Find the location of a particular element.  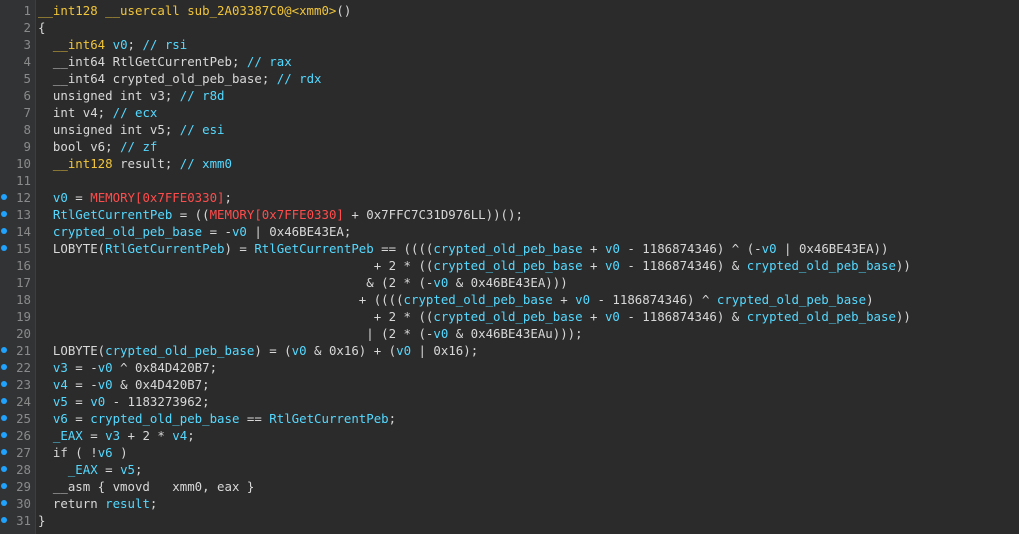

code-token: bool v6; is located at coordinates (79, 146).